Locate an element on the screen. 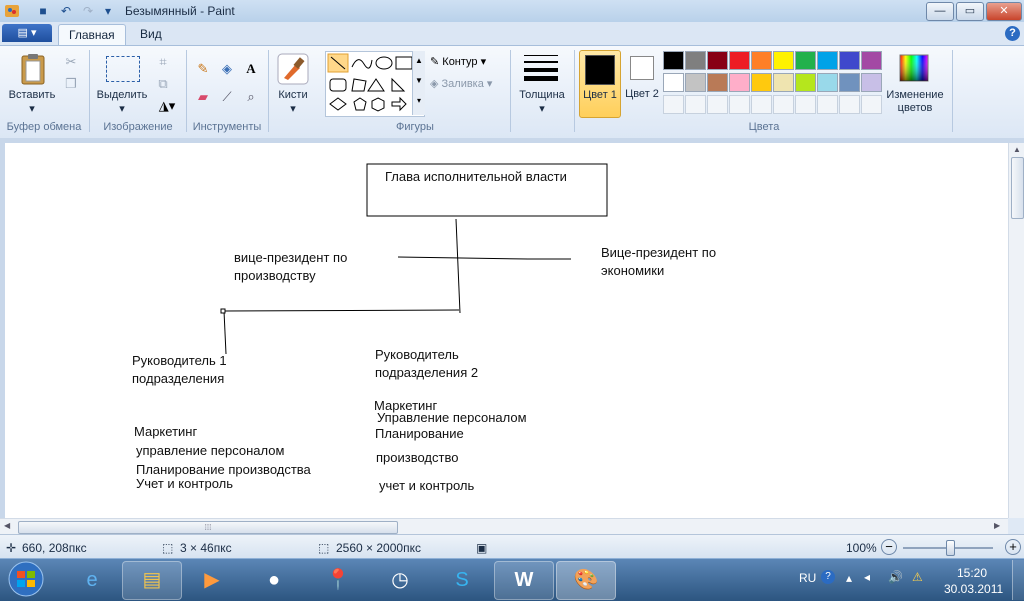 The width and height of the screenshot is (1024, 601). brushes-dropdown-icon: ▾ is located at coordinates (293, 108).